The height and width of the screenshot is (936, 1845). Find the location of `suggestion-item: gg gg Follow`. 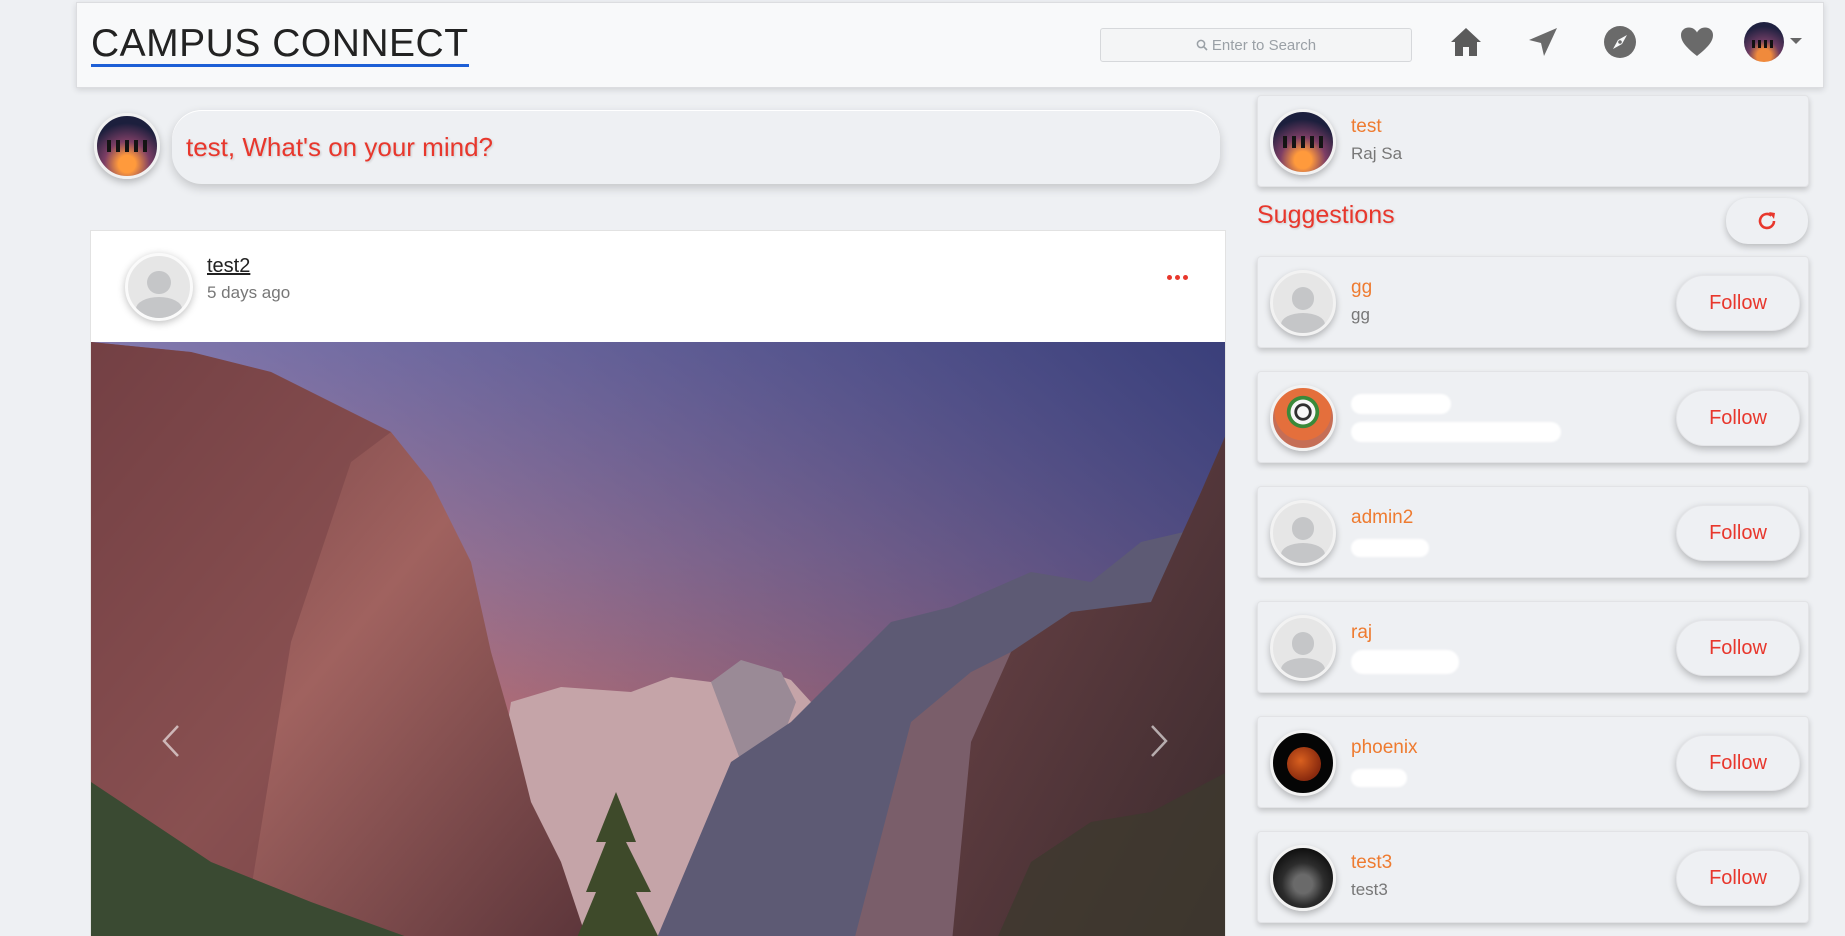

suggestion-item: gg gg Follow is located at coordinates (1533, 302).